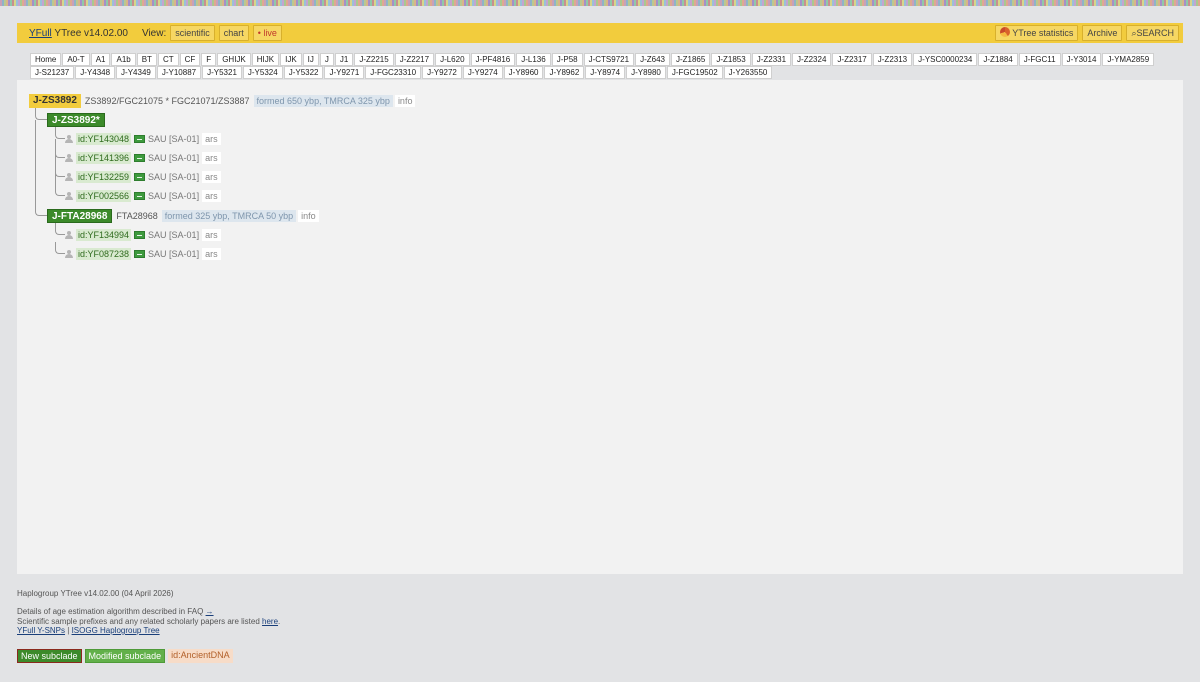  What do you see at coordinates (100, 59) in the screenshot?
I see `tab-a1: A1` at bounding box center [100, 59].